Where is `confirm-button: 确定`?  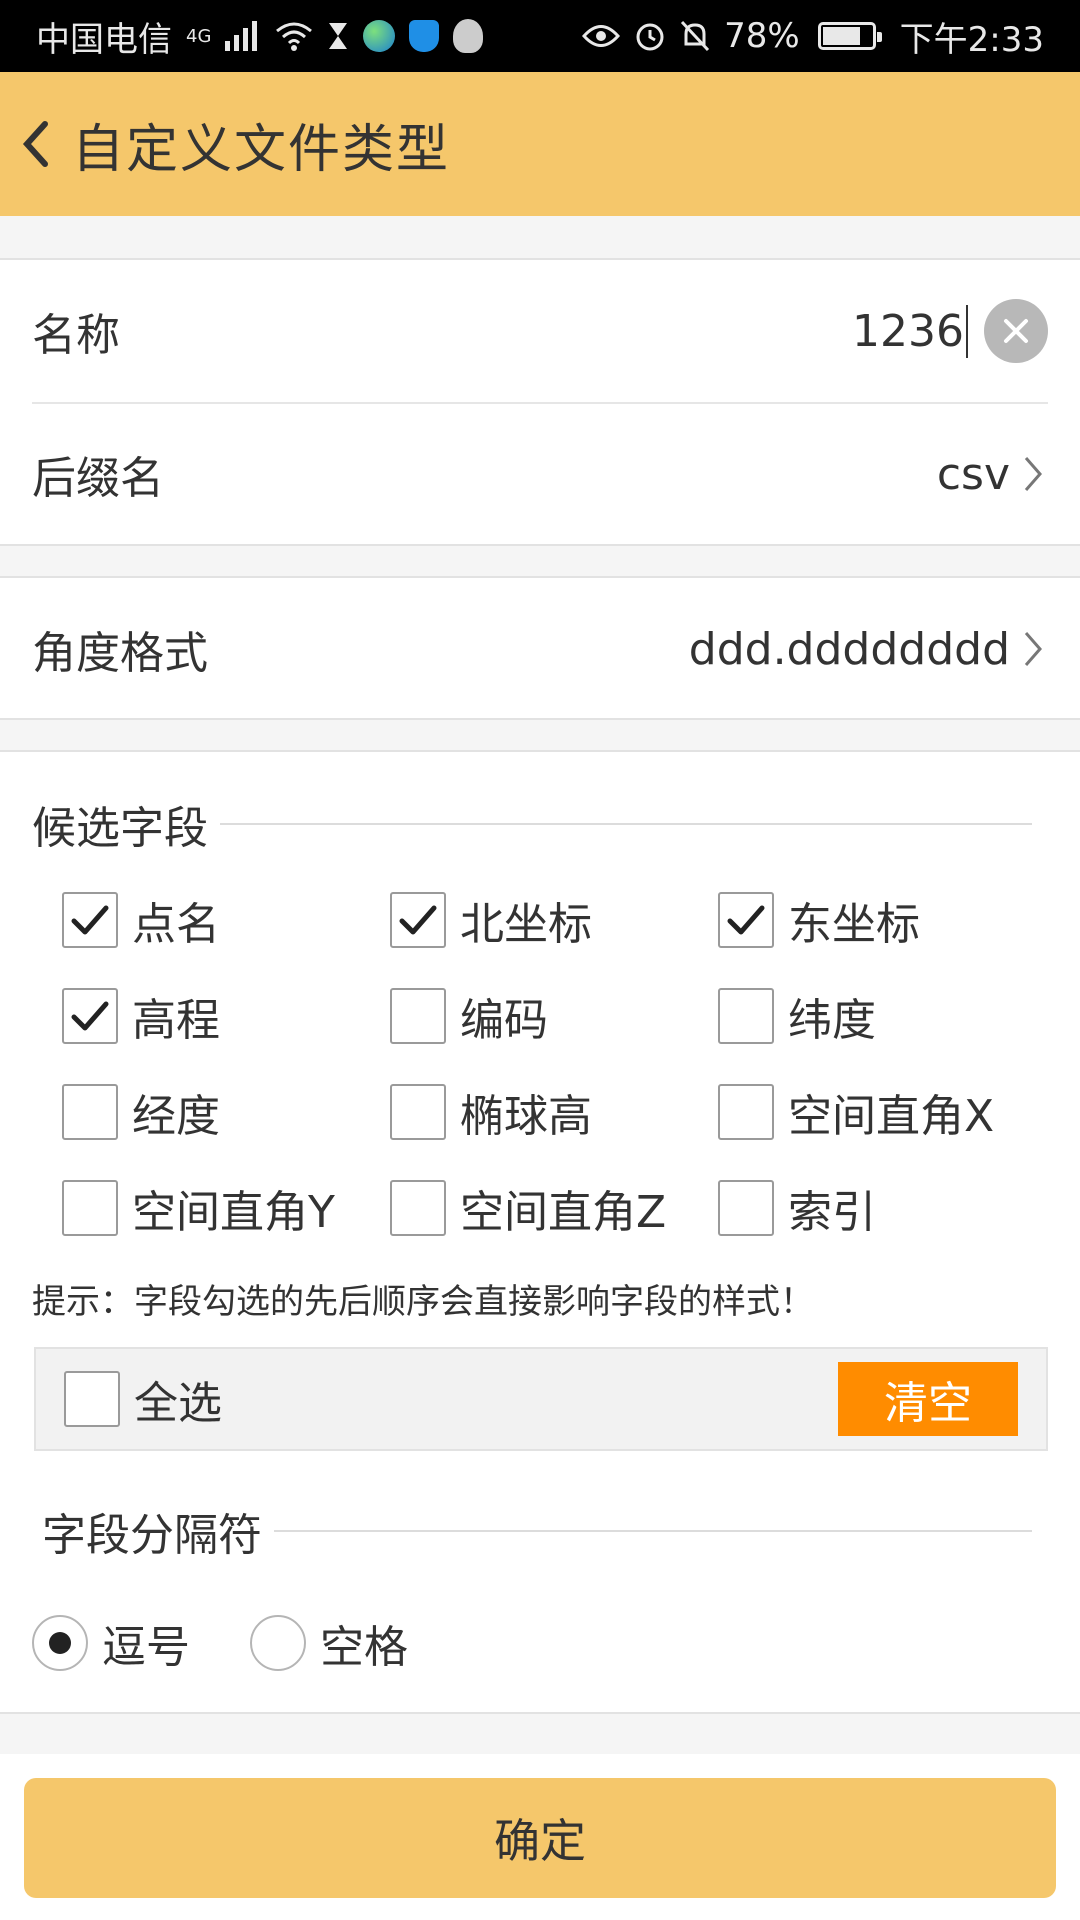
confirm-button: 确定 is located at coordinates (540, 1838).